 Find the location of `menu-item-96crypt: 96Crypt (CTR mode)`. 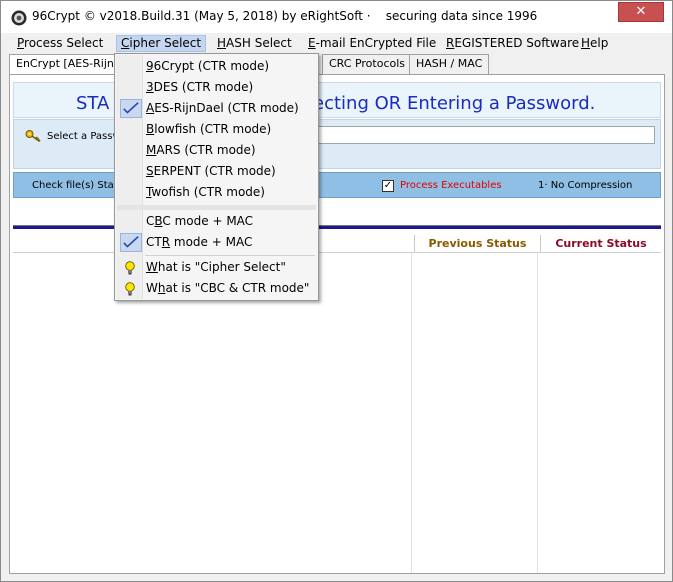

menu-item-96crypt: 96Crypt (CTR mode) is located at coordinates (216, 66).